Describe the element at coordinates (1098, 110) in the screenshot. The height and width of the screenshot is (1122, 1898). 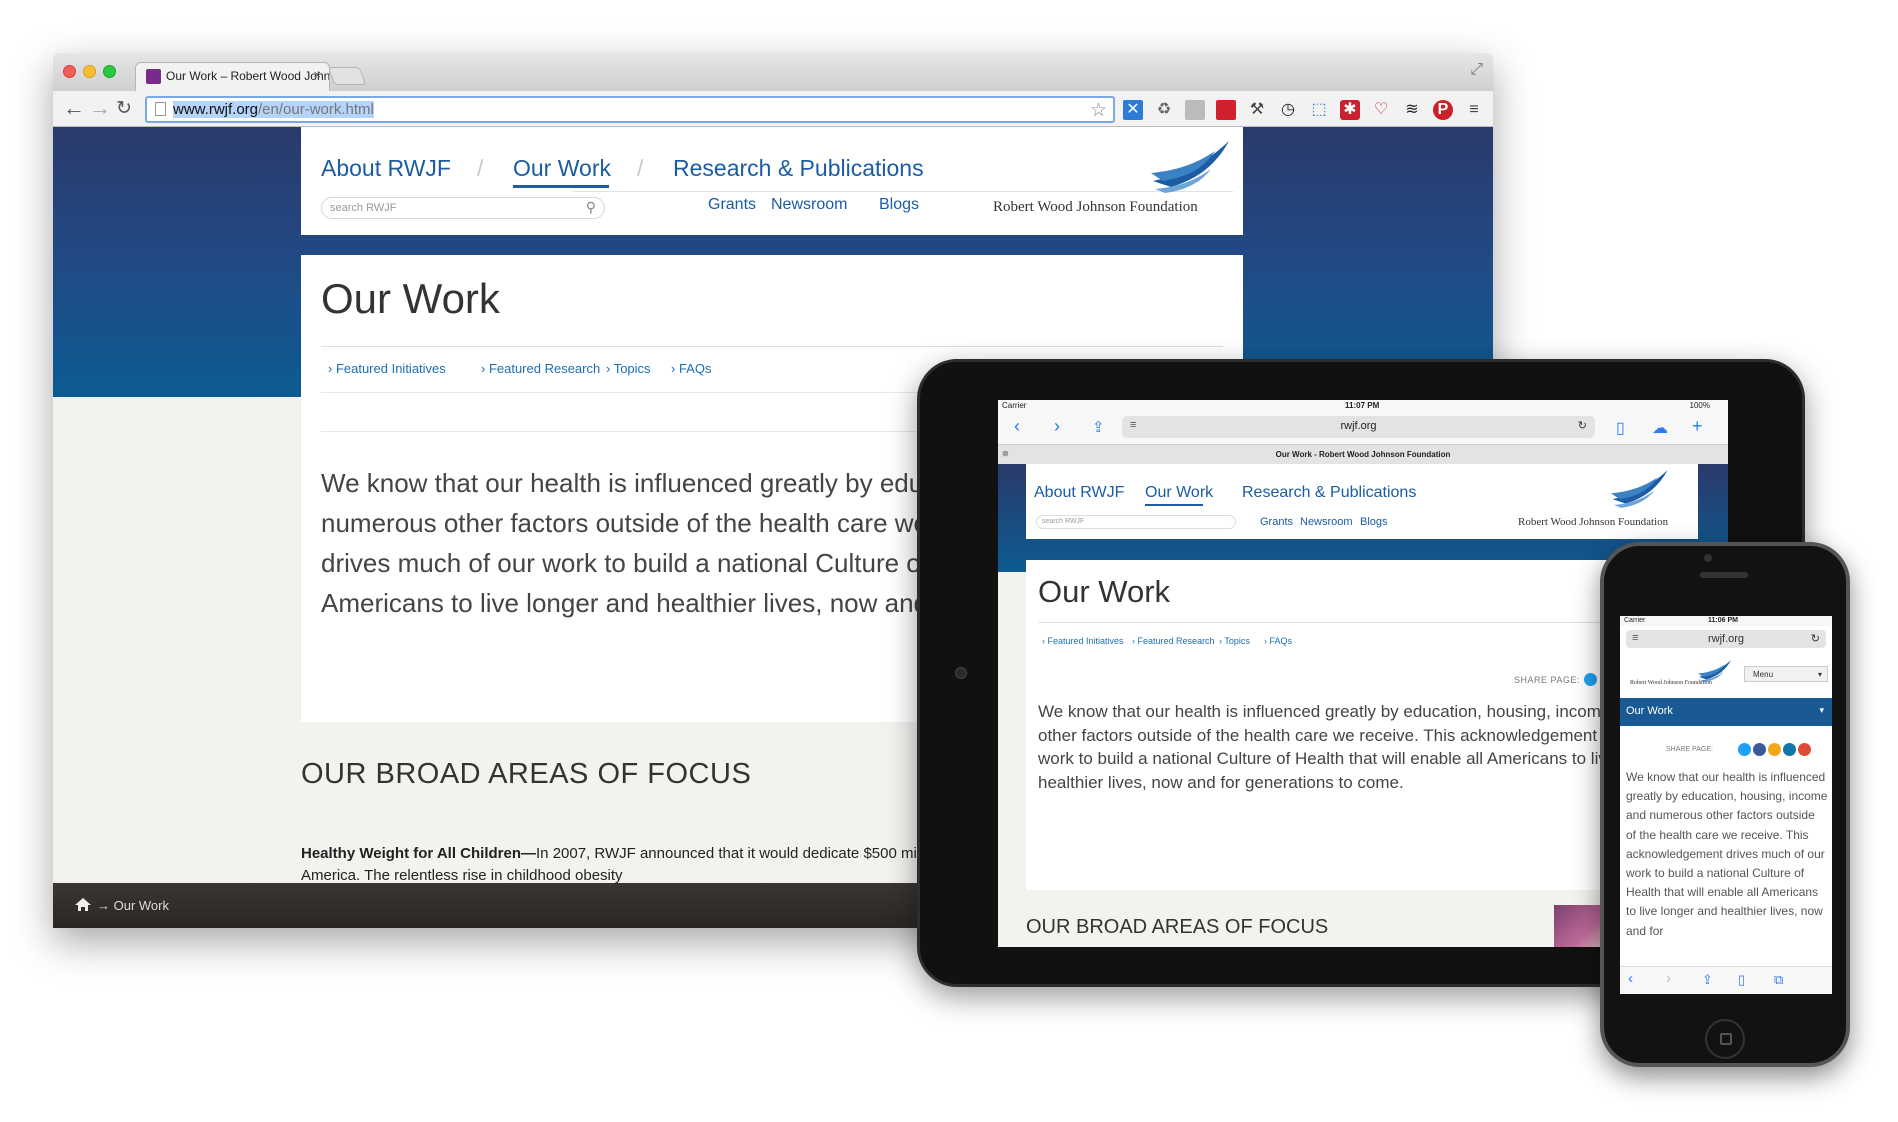
I see `star-icon: ☆` at that location.